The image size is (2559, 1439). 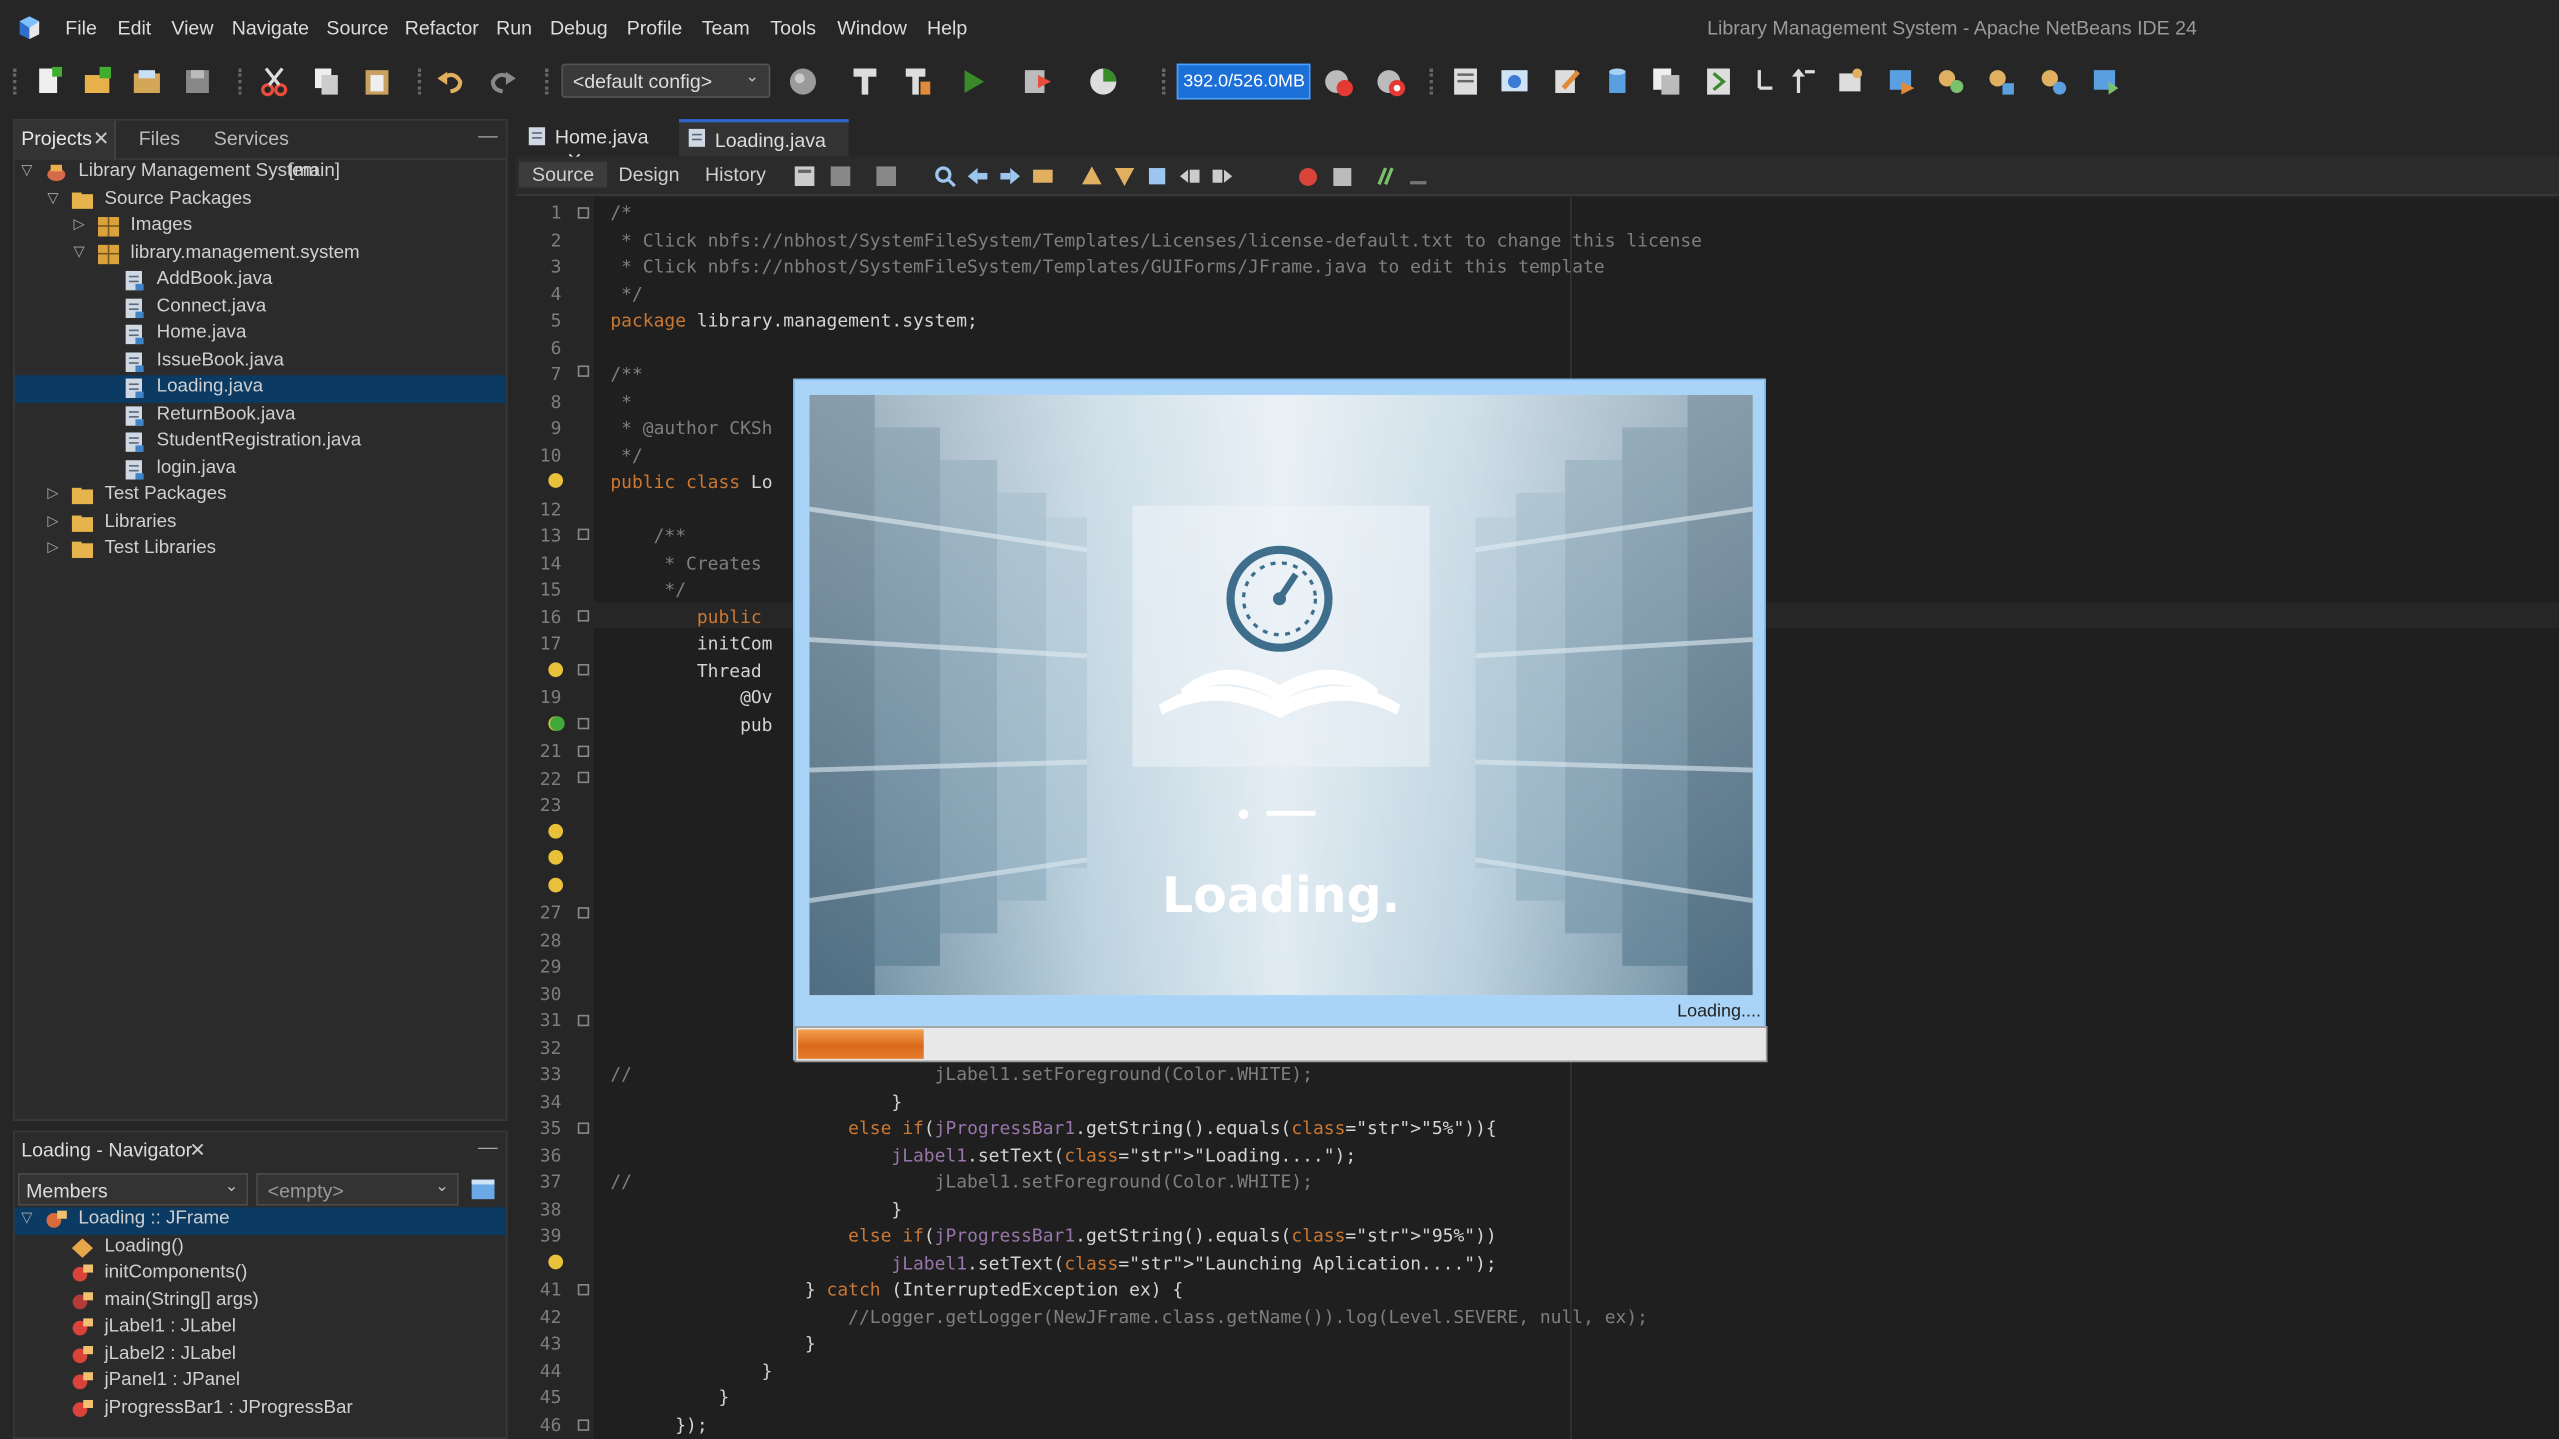 I want to click on scope-select: <empty> ⌄, so click(x=357, y=1189).